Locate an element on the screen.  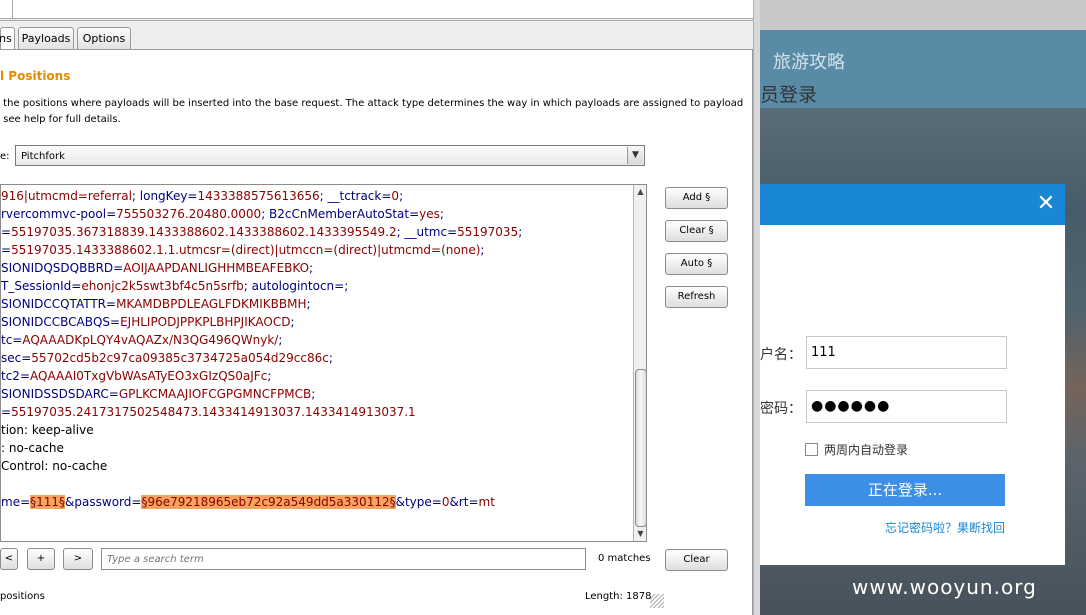
request-token: yes is located at coordinates (429, 214).